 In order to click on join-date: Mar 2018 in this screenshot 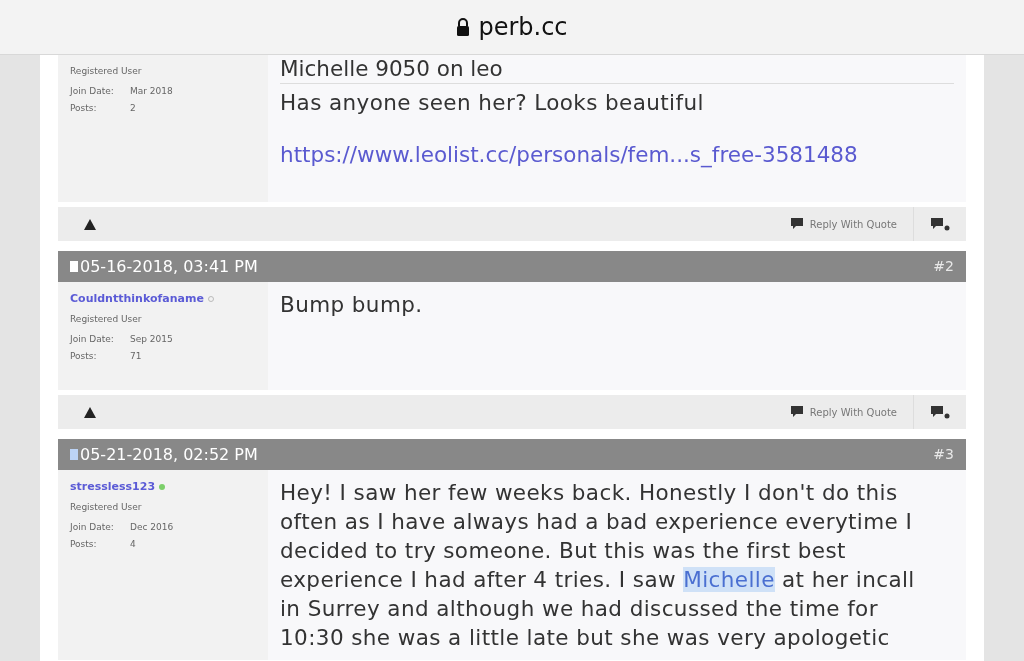, I will do `click(151, 91)`.